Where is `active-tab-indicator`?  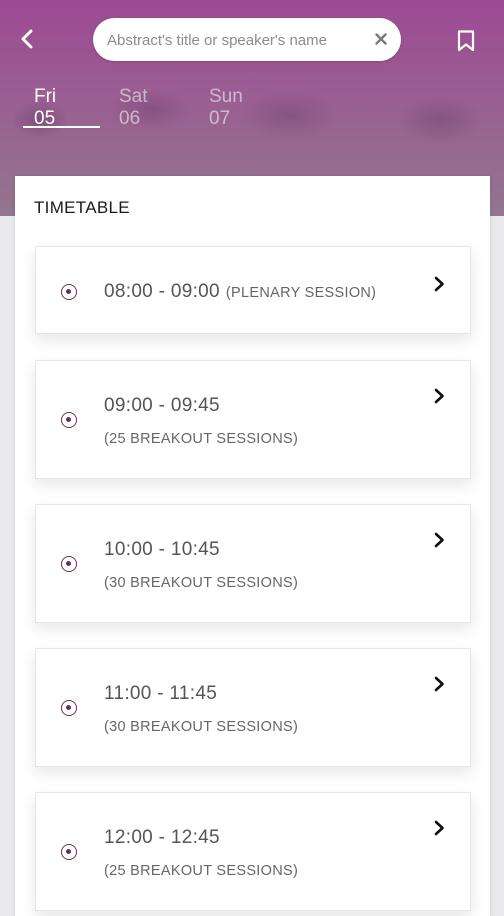 active-tab-indicator is located at coordinates (61, 127).